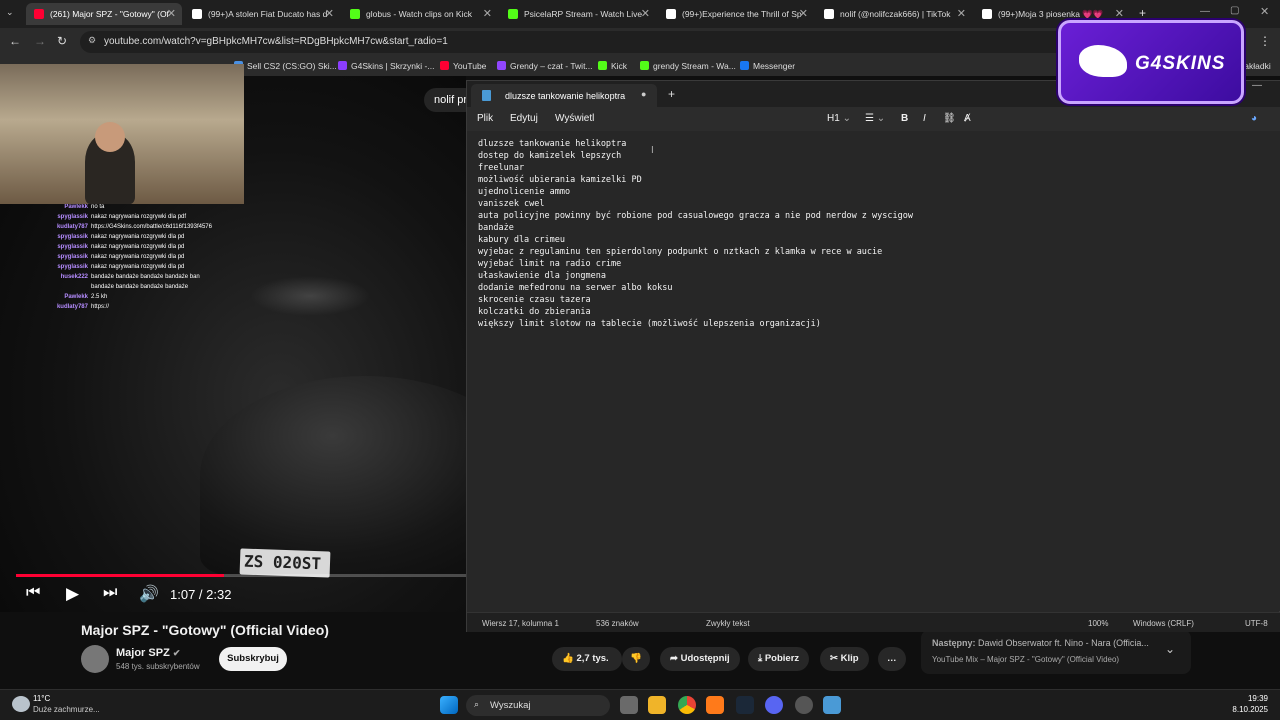 The width and height of the screenshot is (1280, 720). What do you see at coordinates (671, 94) in the screenshot?
I see `notepad-new-tab-icon: +` at bounding box center [671, 94].